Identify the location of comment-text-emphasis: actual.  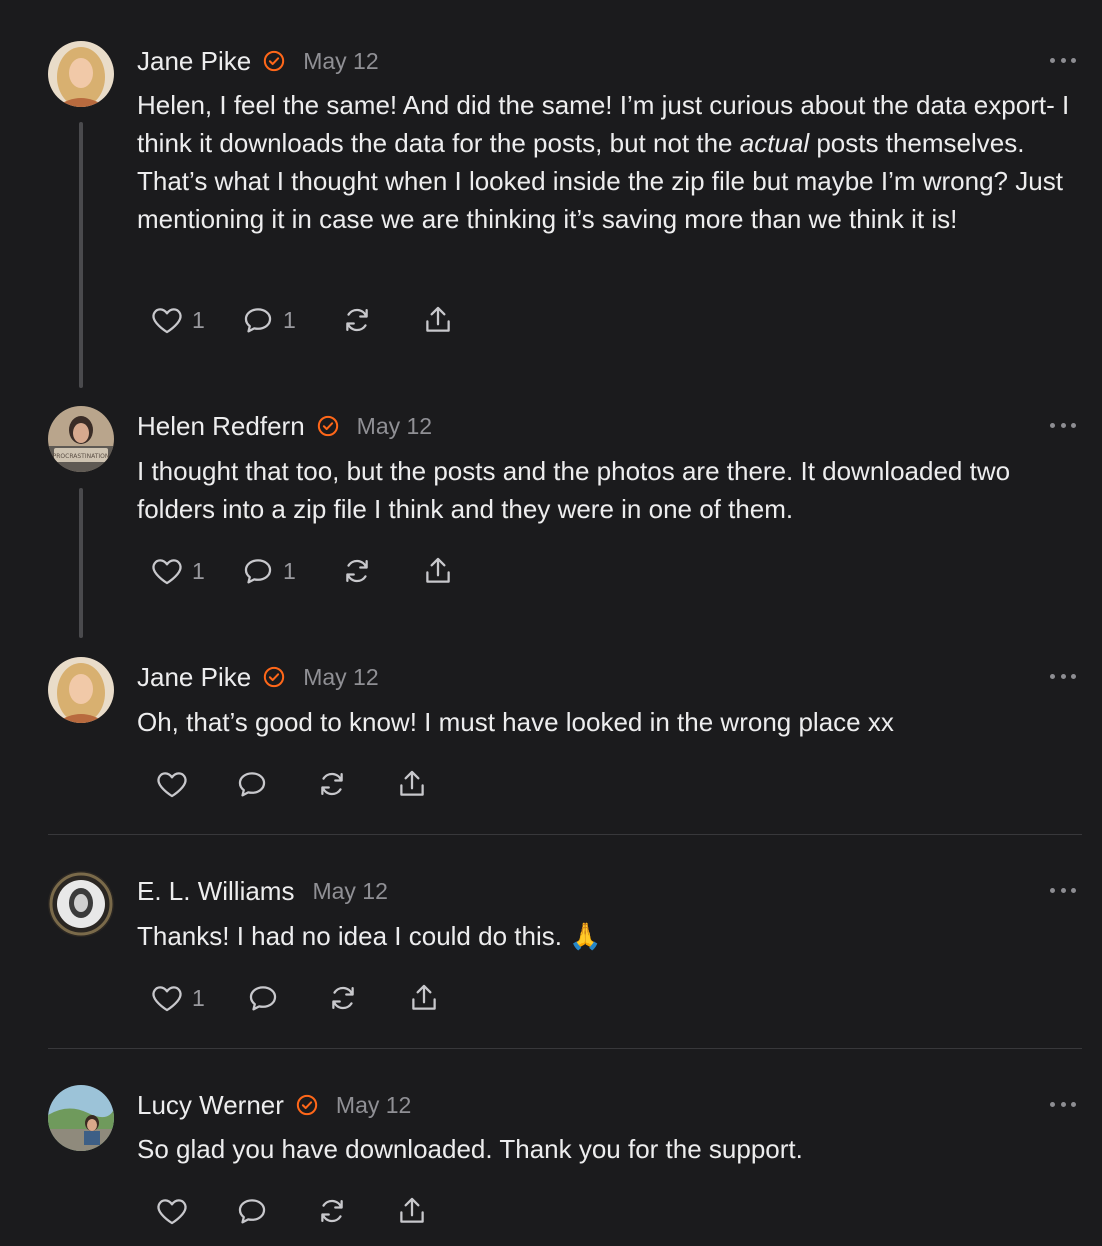
(774, 143).